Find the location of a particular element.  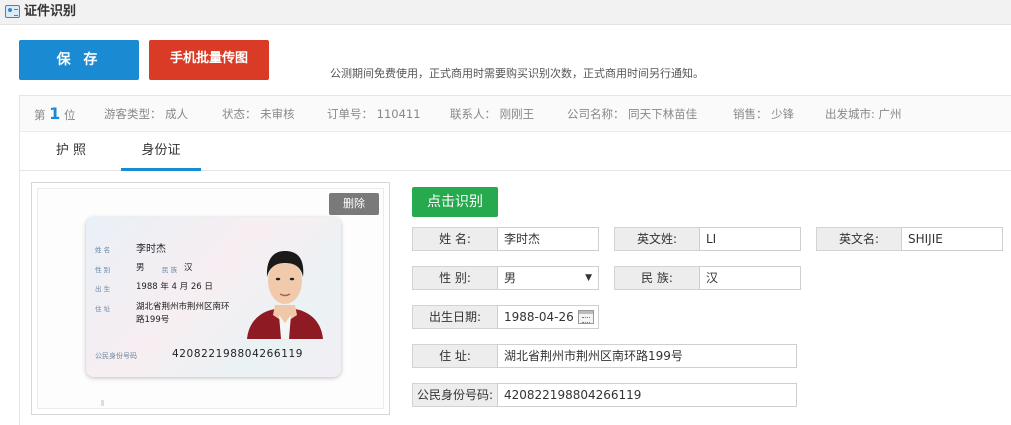

card-address-line2: 路199号 is located at coordinates (153, 320).